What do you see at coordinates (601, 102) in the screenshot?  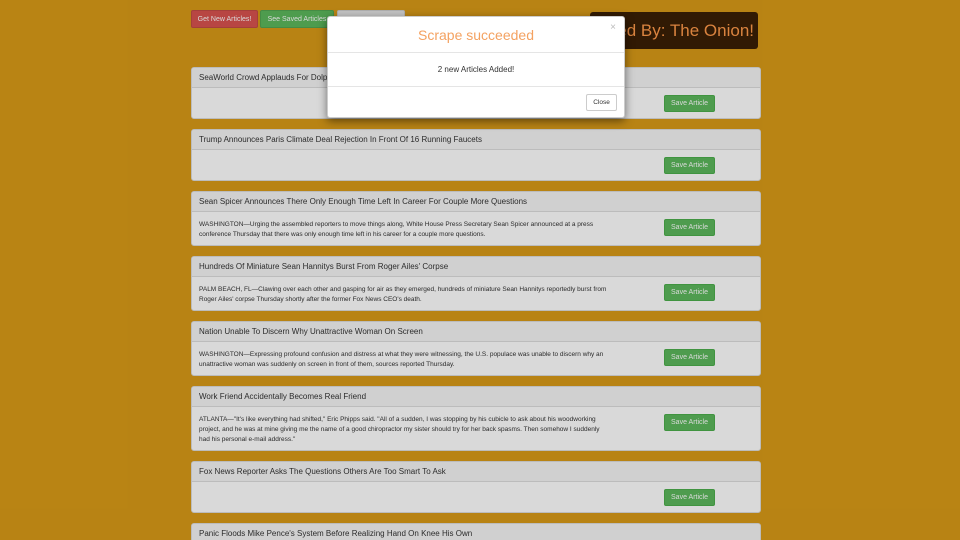 I see `close-button: Close` at bounding box center [601, 102].